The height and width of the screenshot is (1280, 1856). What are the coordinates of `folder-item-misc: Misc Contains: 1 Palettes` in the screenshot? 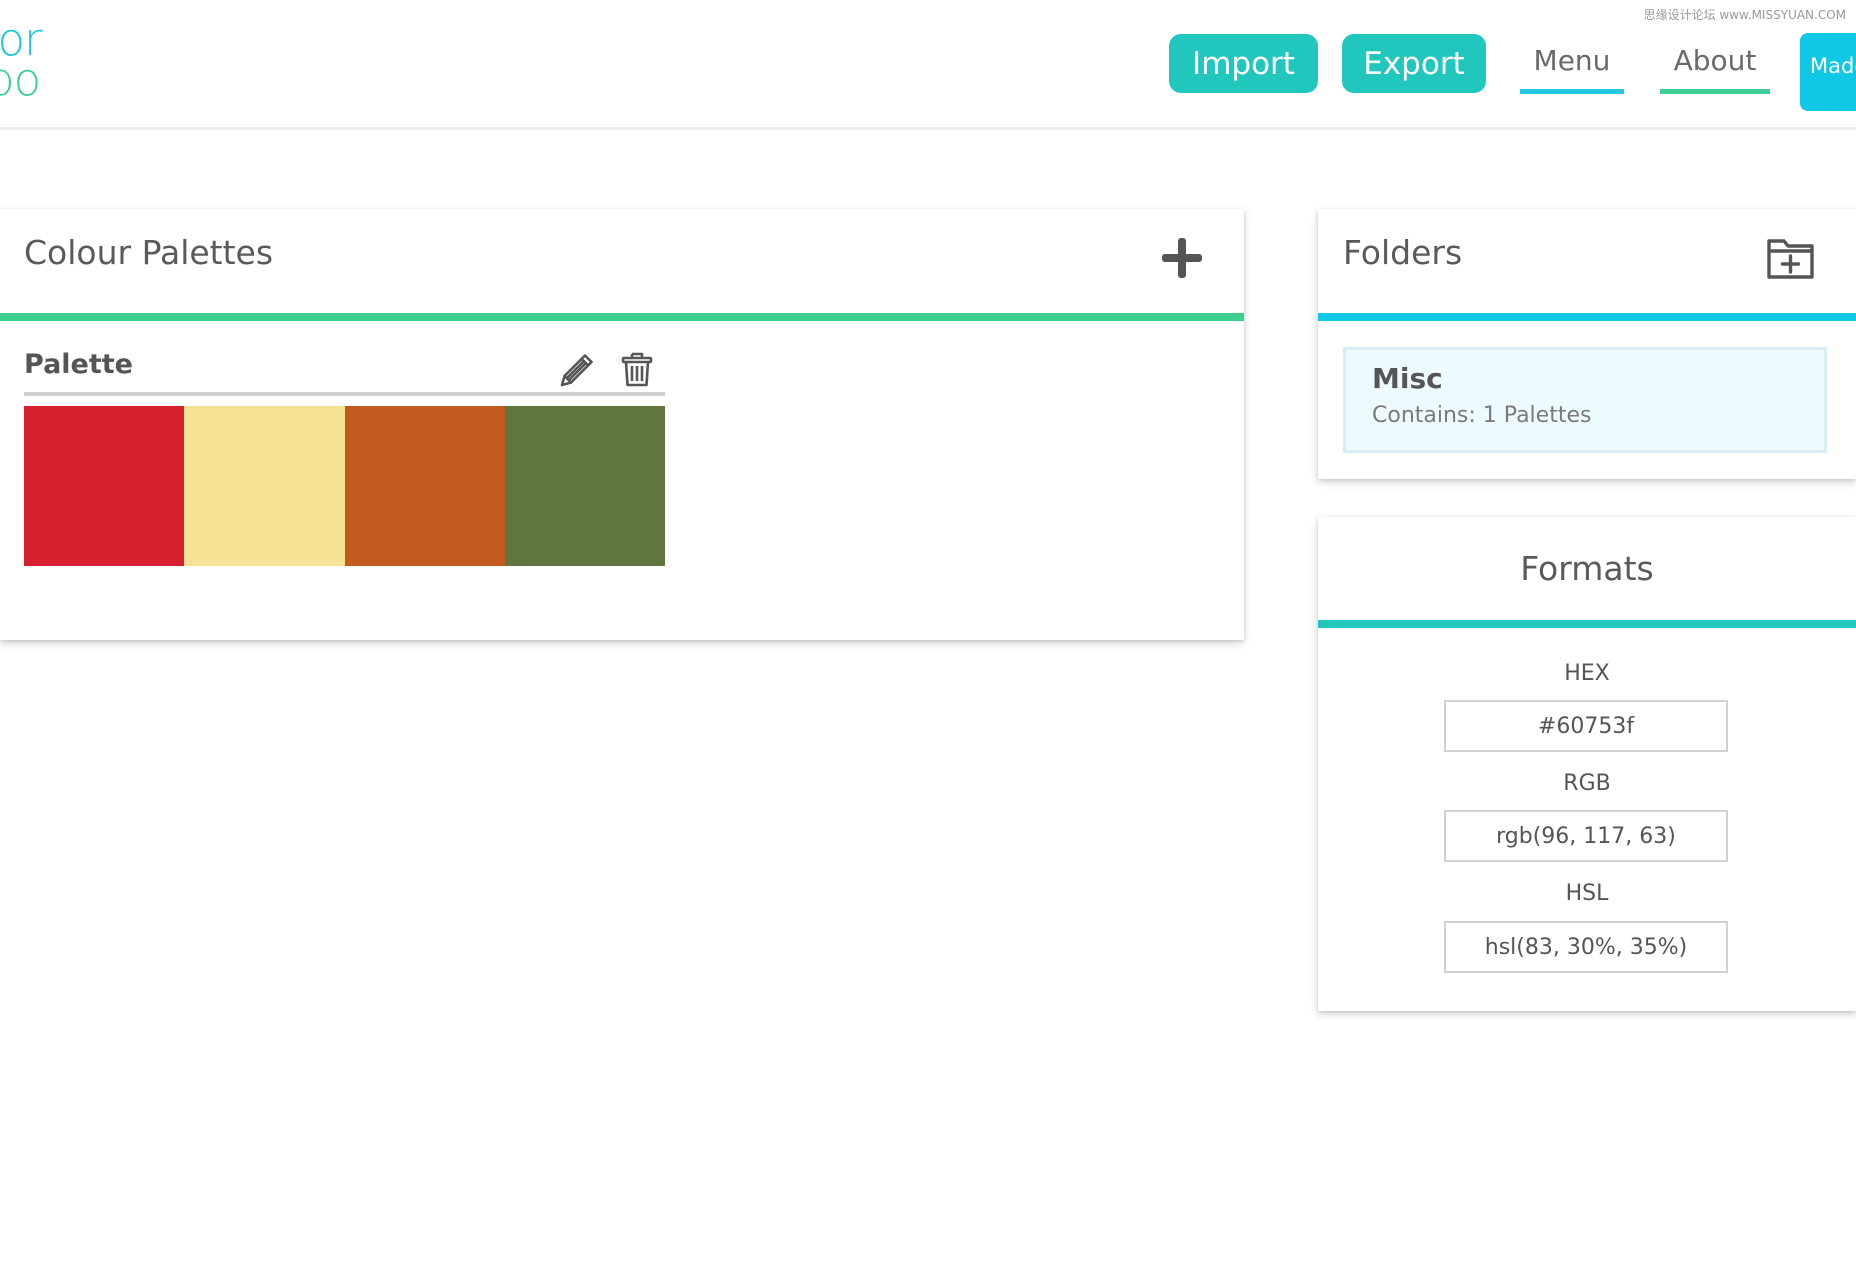 It's located at (1585, 400).